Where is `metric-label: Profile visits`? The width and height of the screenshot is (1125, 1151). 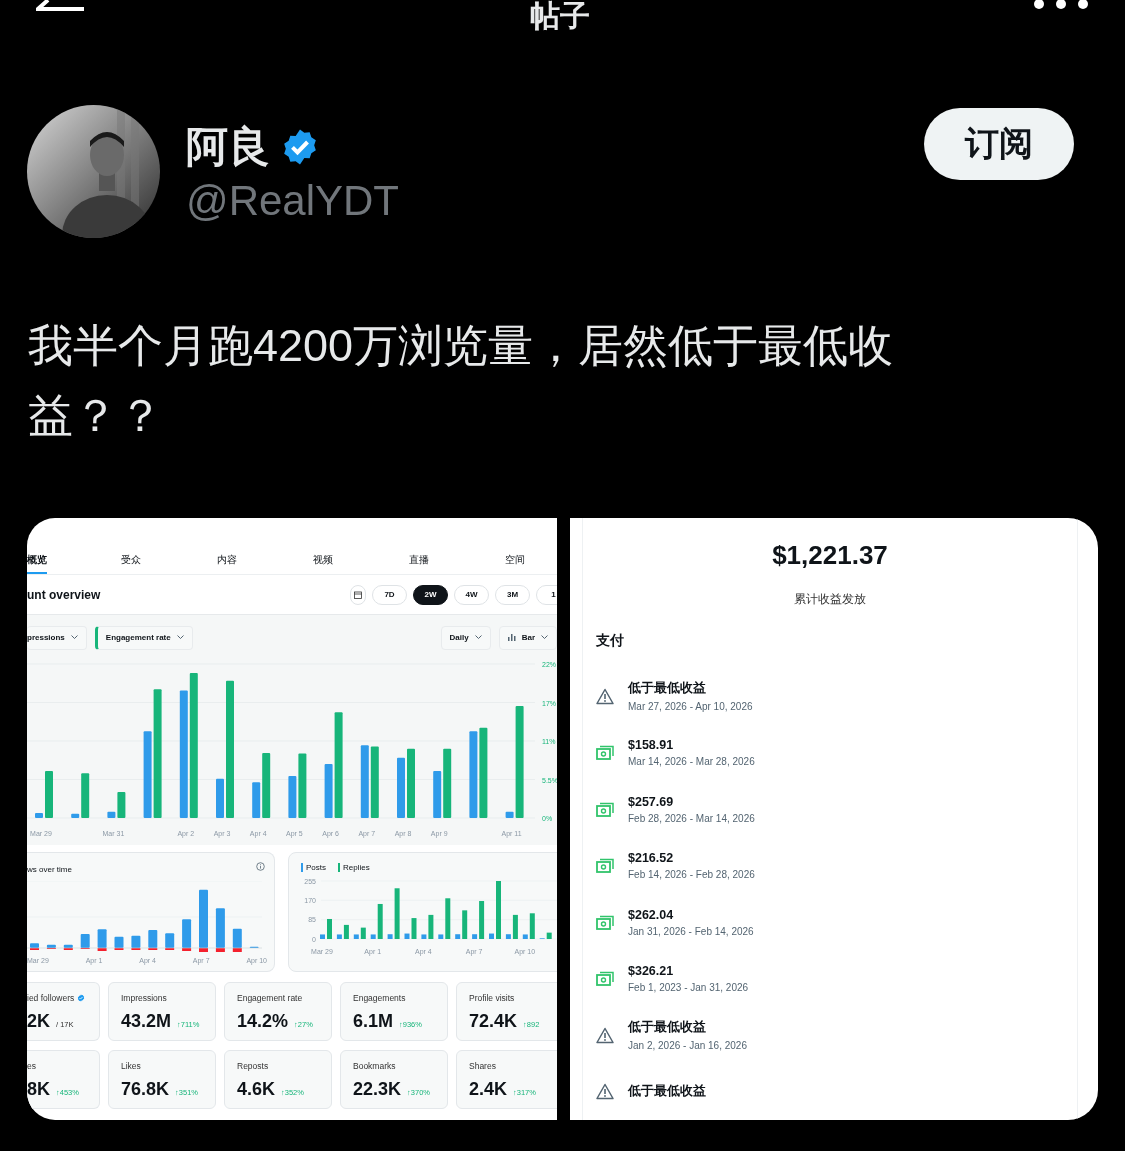 metric-label: Profile visits is located at coordinates (492, 998).